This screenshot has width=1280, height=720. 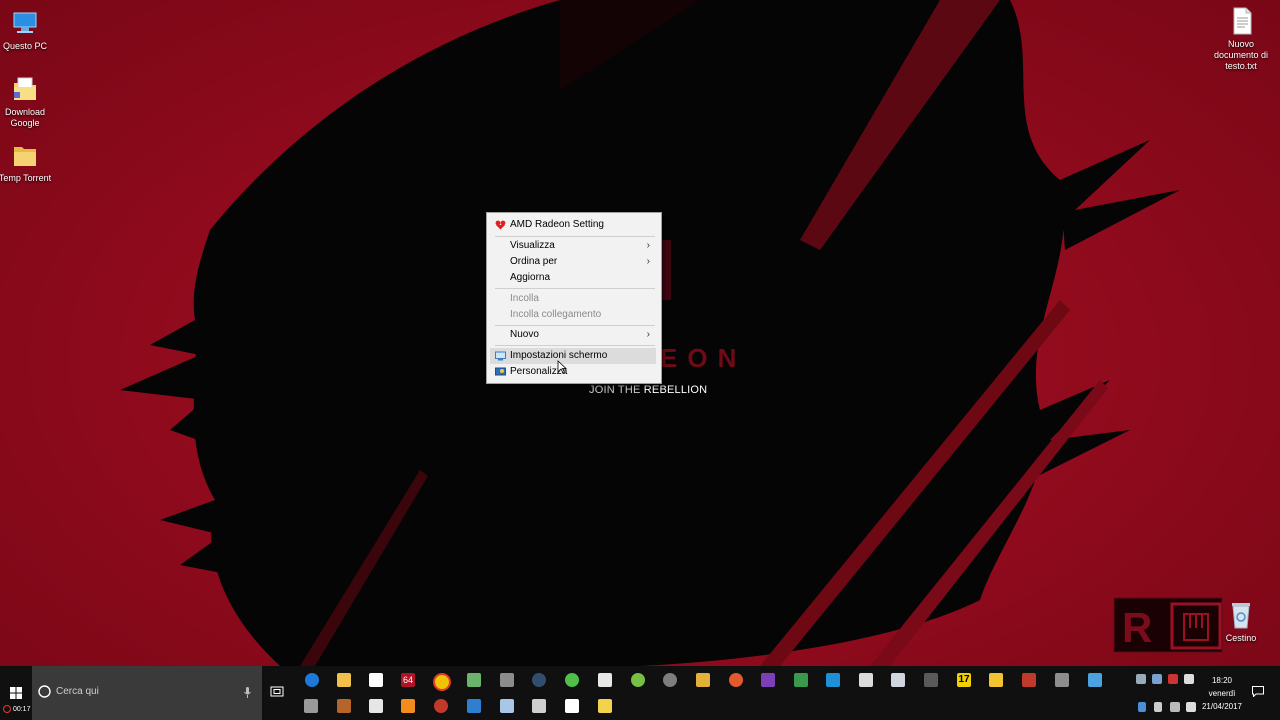 What do you see at coordinates (573, 356) in the screenshot?
I see `menu-item-impostazioni-schermo: Impostazioni schermo` at bounding box center [573, 356].